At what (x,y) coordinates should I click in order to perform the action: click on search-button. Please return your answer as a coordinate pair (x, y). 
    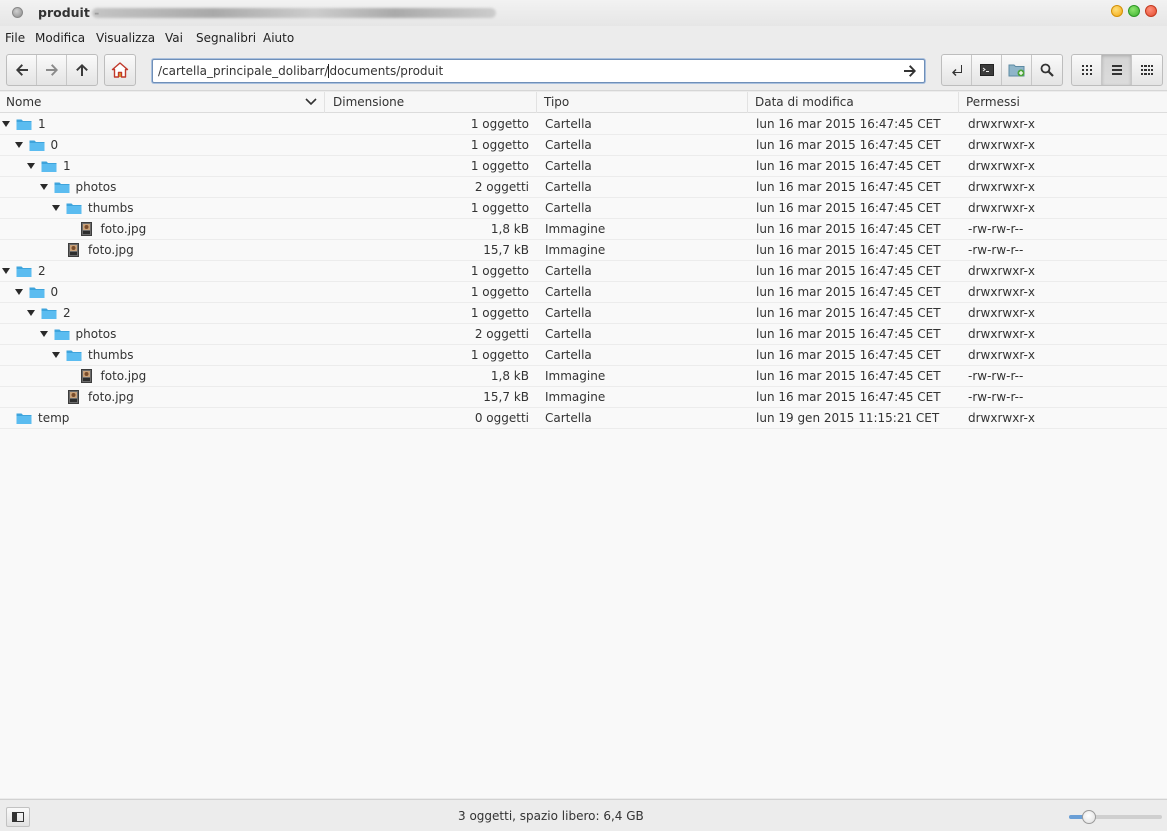
    Looking at the image, I should click on (1047, 70).